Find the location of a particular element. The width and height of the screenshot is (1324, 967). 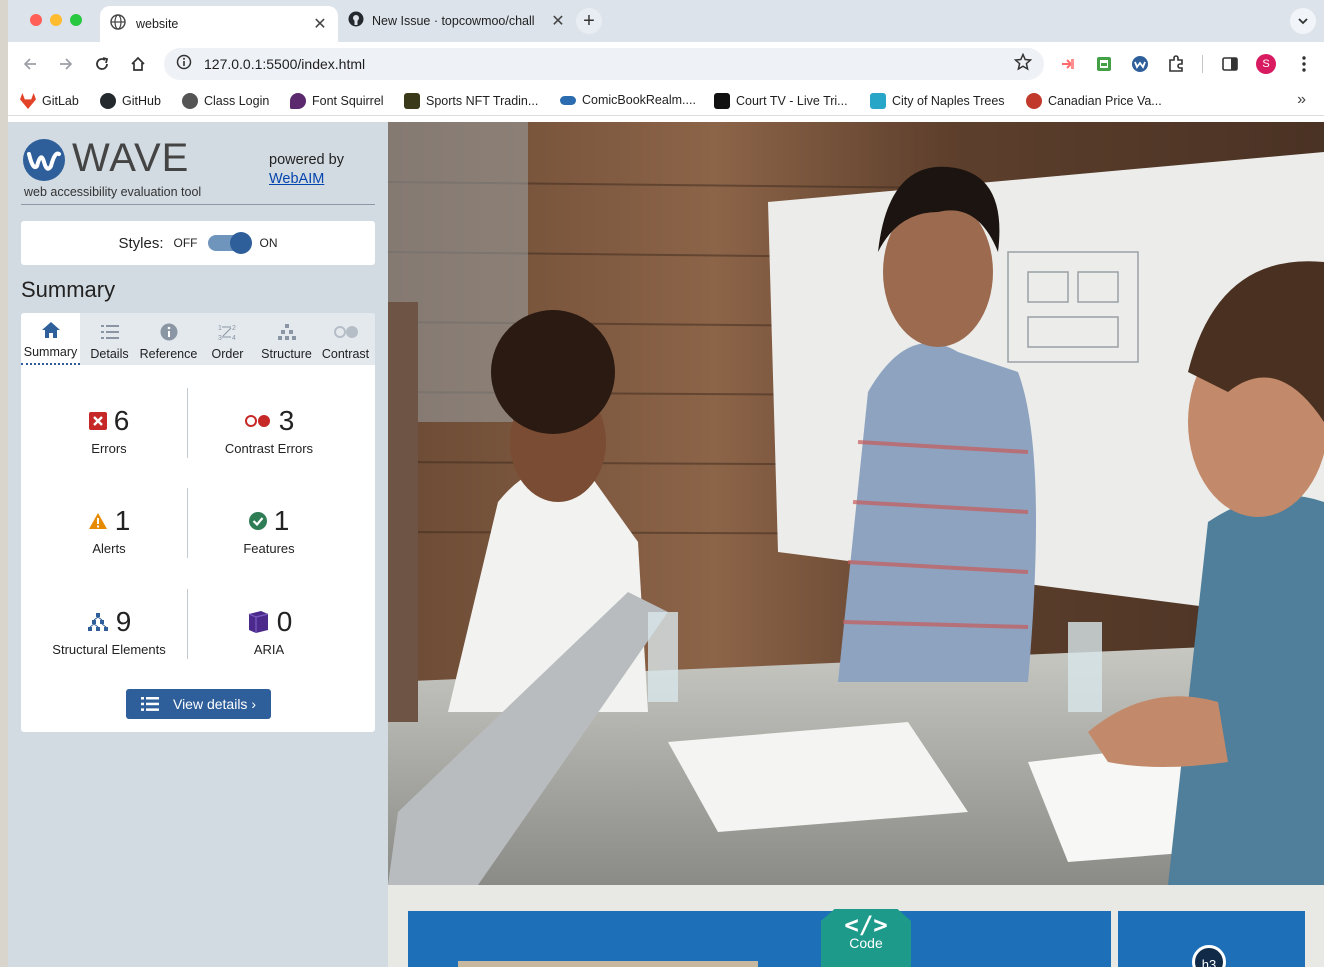

contrast-errors-stat: 3 Contrast Errors is located at coordinates (269, 429).